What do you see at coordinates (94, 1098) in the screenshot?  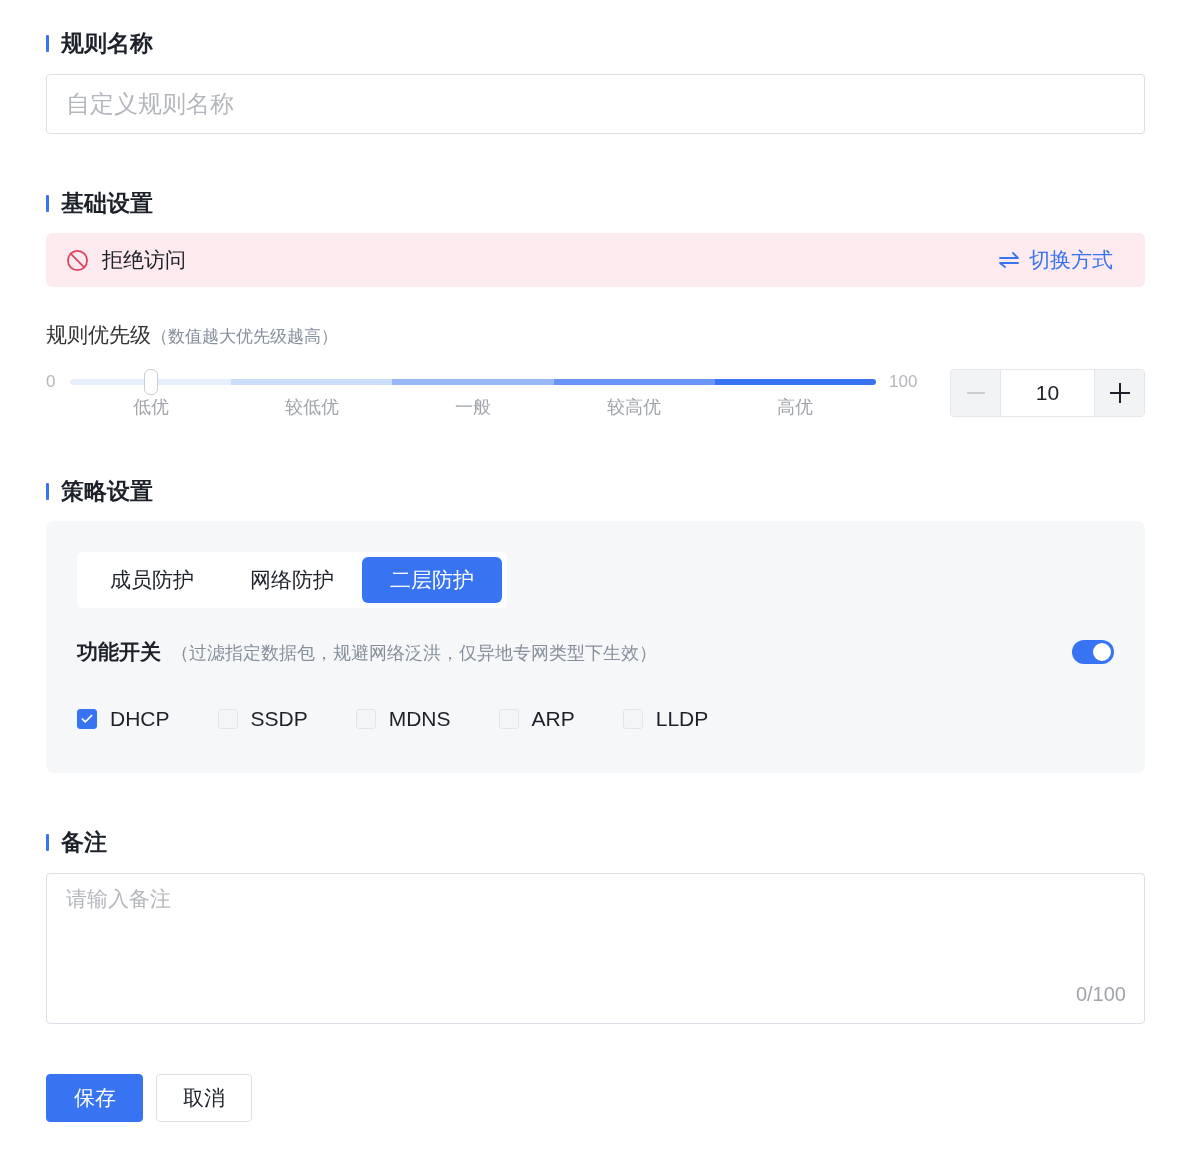 I see `save-button: 保存` at bounding box center [94, 1098].